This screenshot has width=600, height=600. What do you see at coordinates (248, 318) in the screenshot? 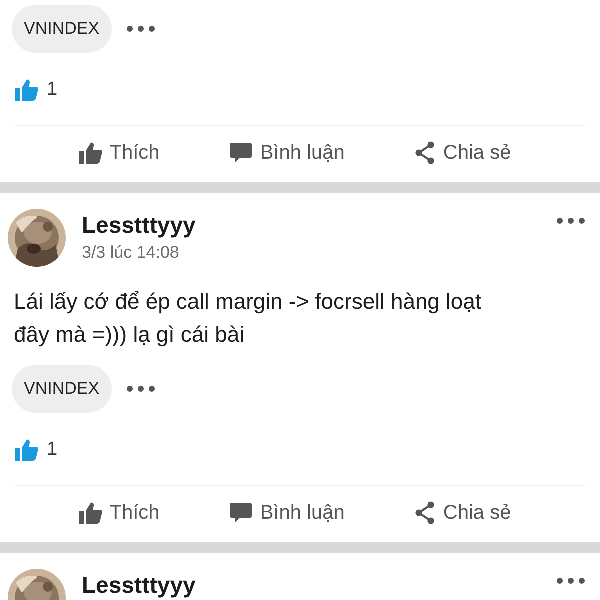
I see `post-text: Lái lấy cớ để ép call margin -> focrsell hàng loạt đây mà =))) lạ gì cái bài` at bounding box center [248, 318].